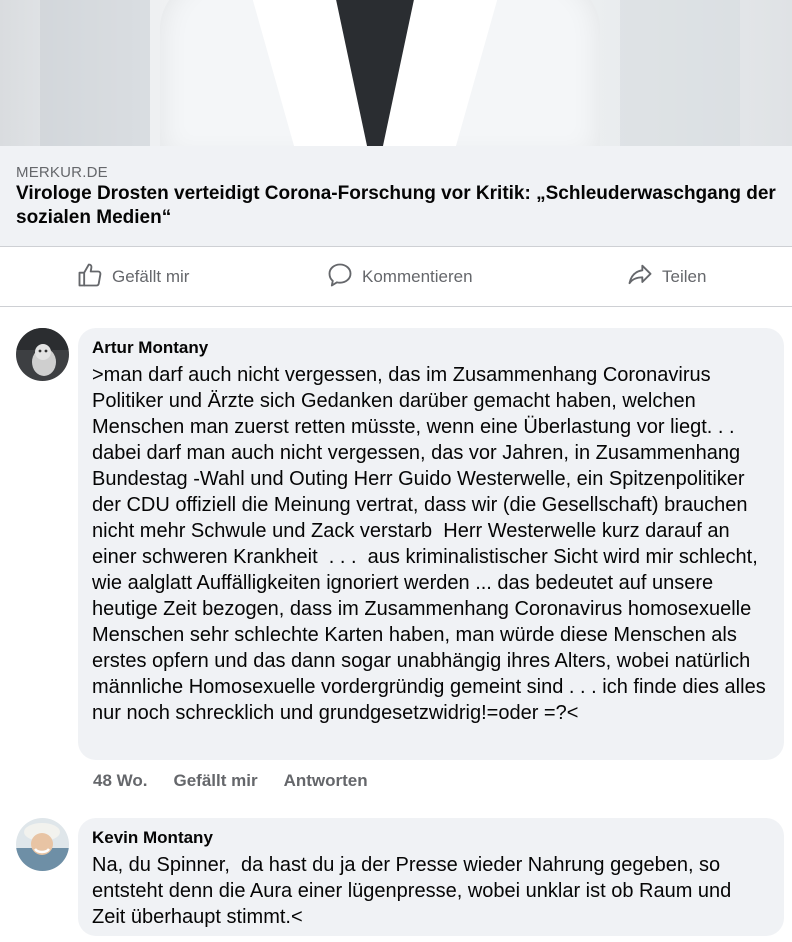 The image size is (792, 942). I want to click on share-button: Teilen, so click(666, 277).